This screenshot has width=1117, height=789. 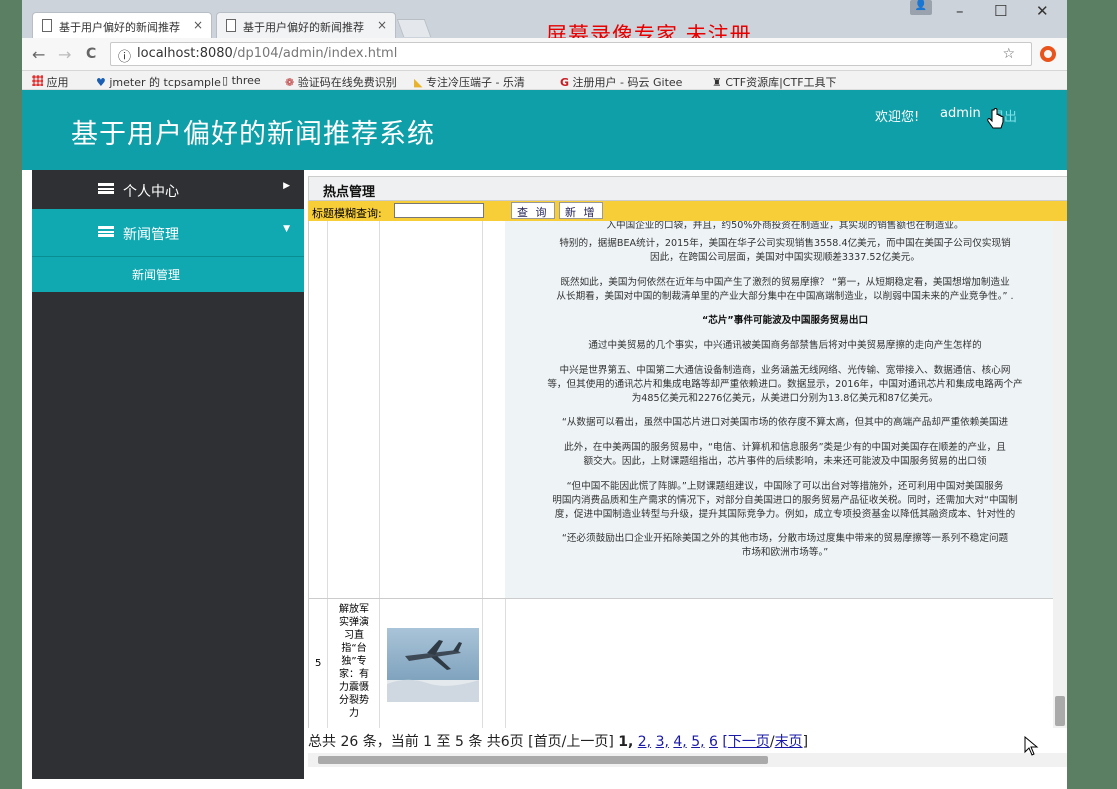 What do you see at coordinates (315, 53) in the screenshot?
I see `url-path: /dp104/admin/index.html` at bounding box center [315, 53].